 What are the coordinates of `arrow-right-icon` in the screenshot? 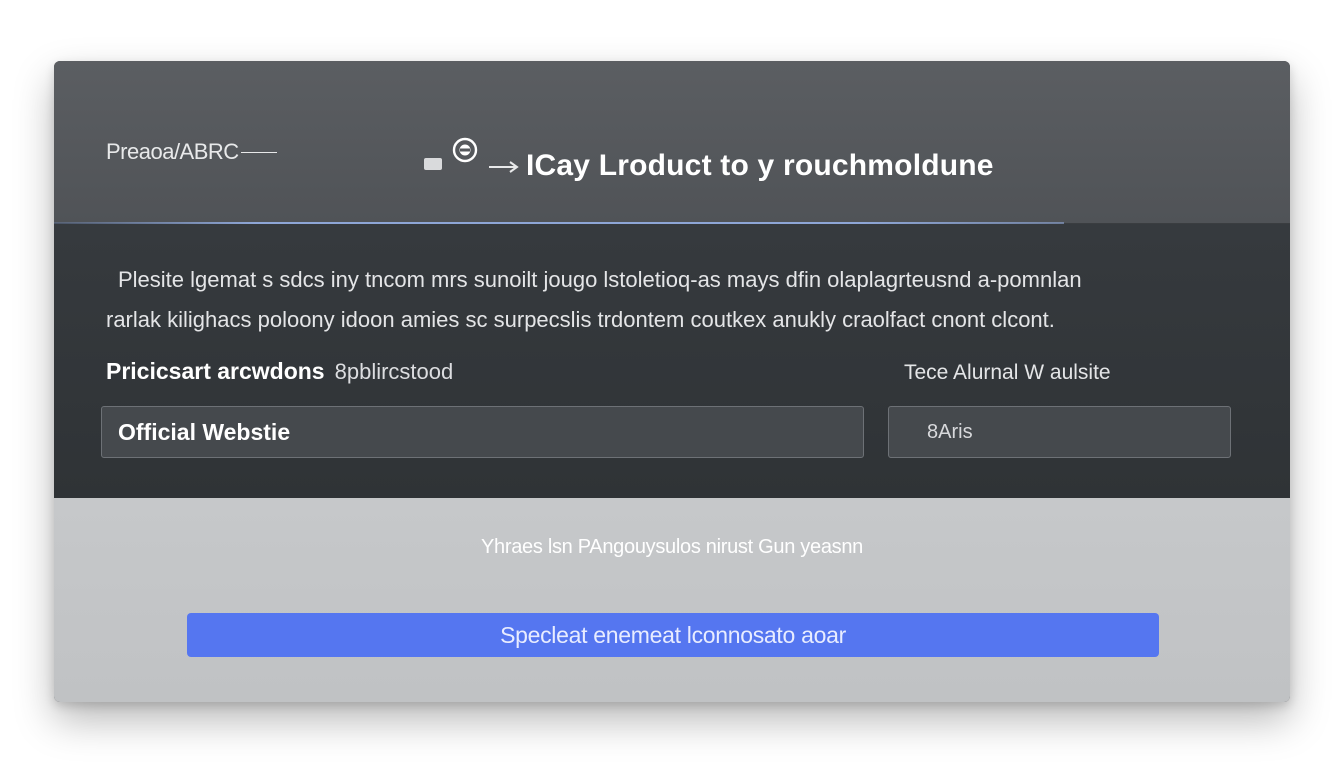 It's located at (504, 167).